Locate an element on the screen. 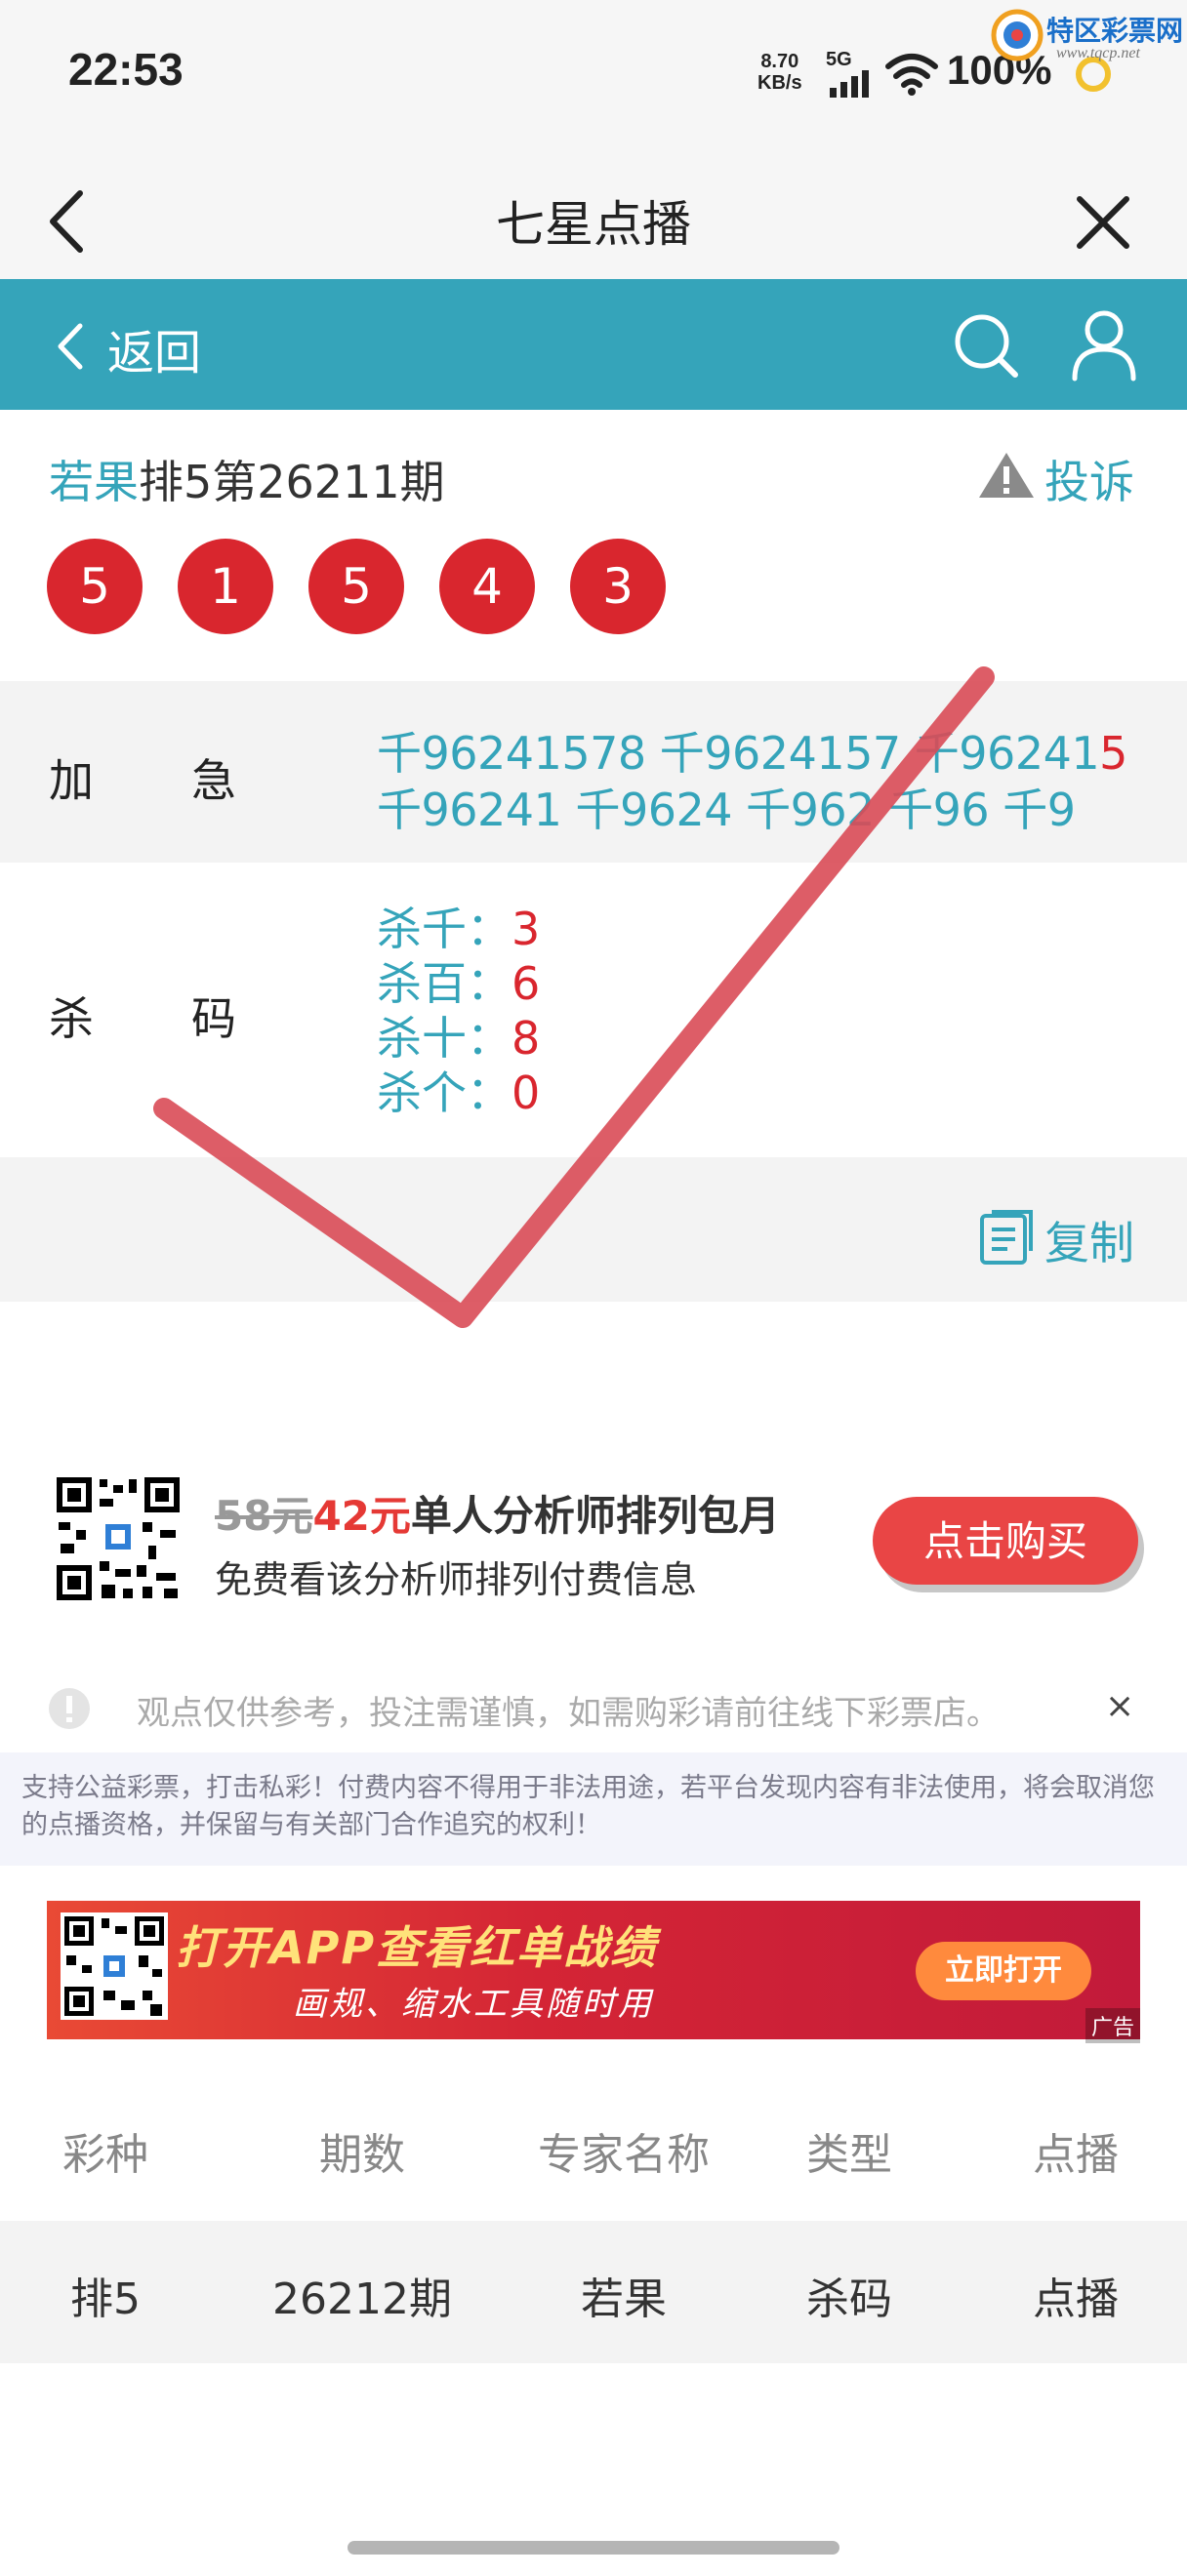 The image size is (1187, 2576). cell-issue: 26212期 is located at coordinates (362, 2299).